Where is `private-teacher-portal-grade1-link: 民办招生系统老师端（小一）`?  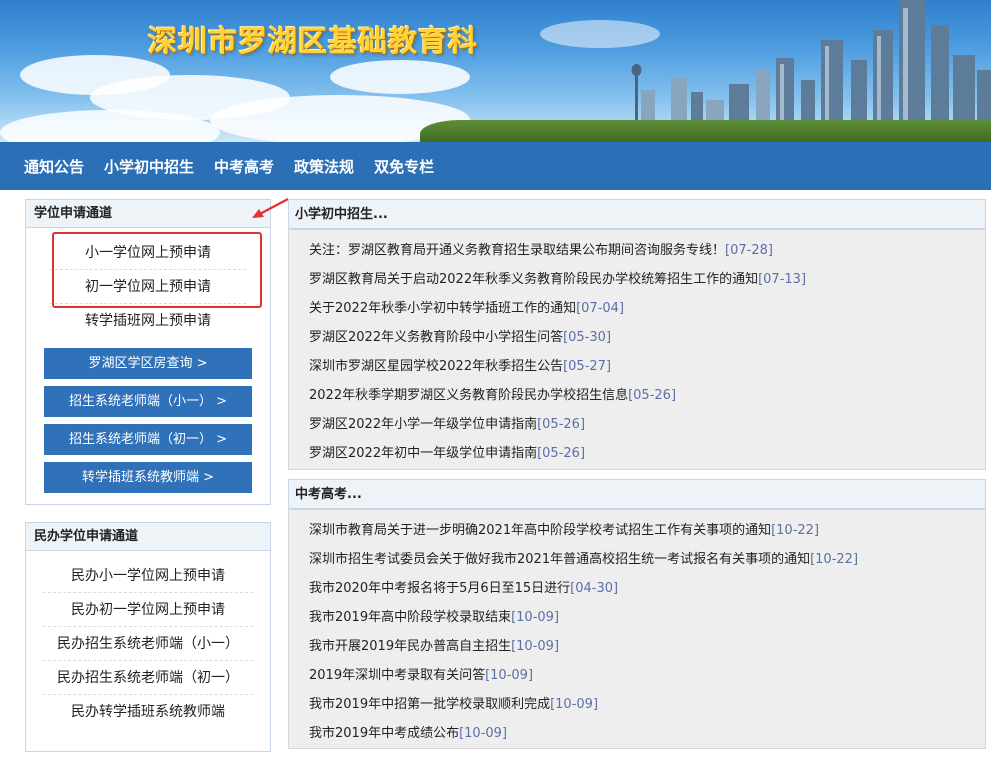
private-teacher-portal-grade1-link: 民办招生系统老师端（小一） is located at coordinates (148, 644).